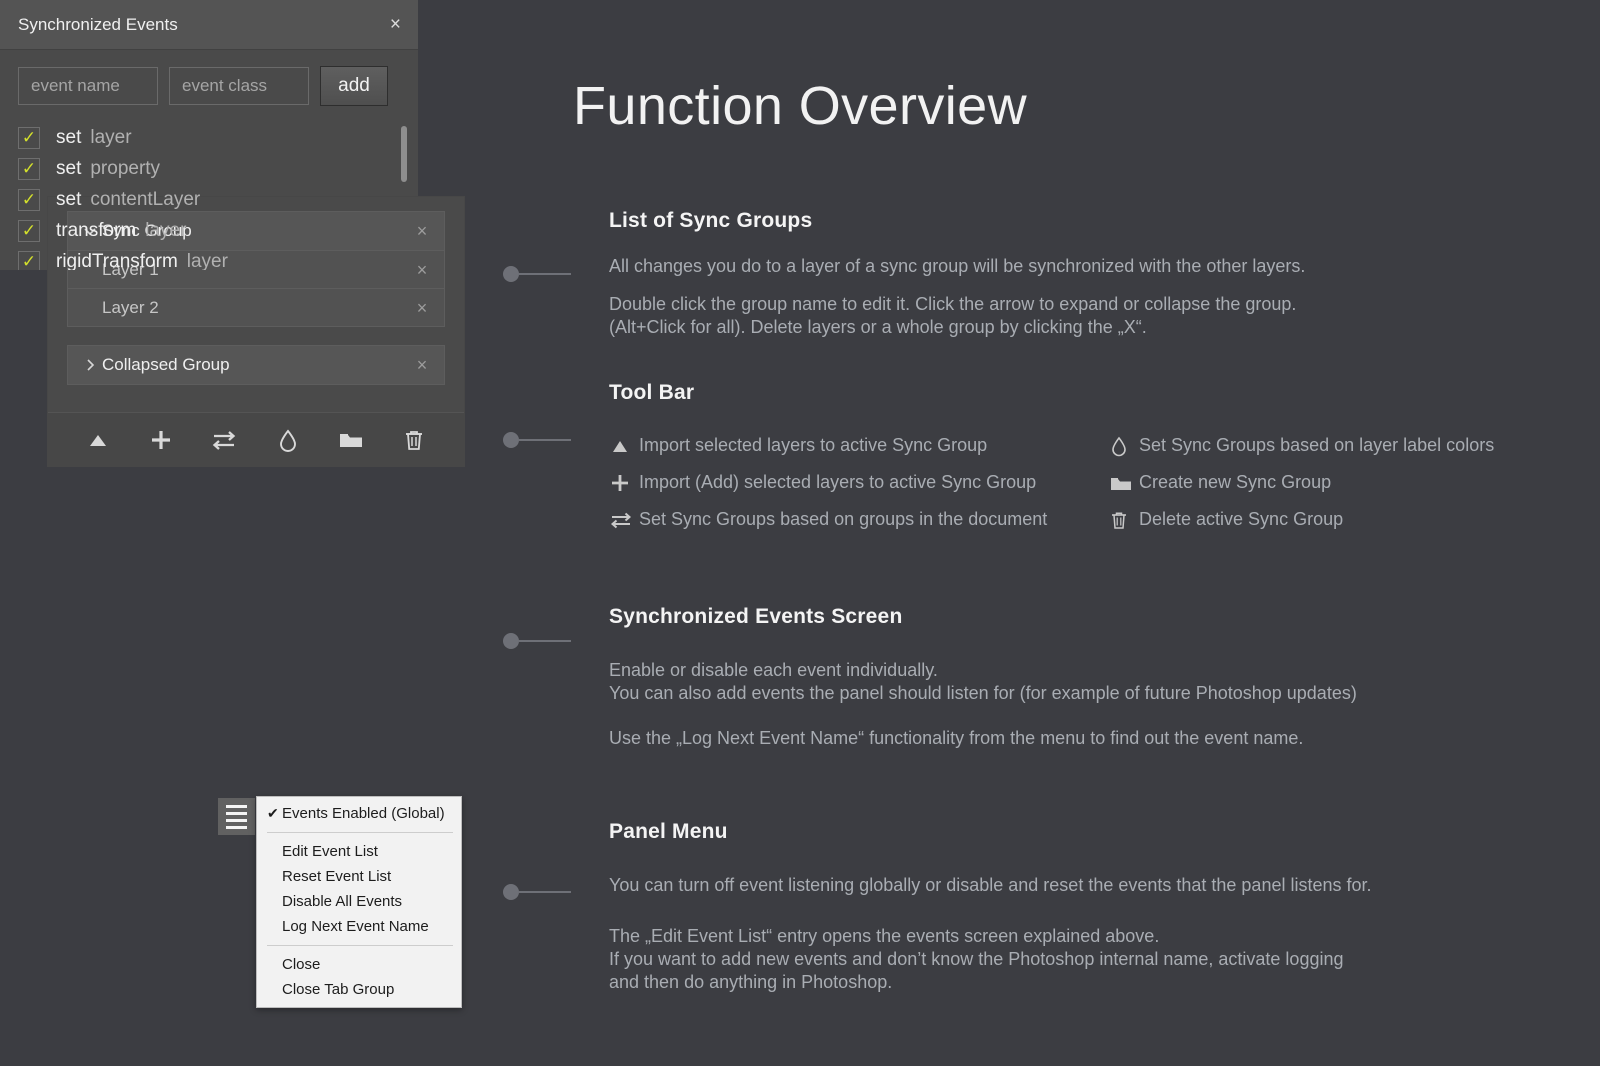 The width and height of the screenshot is (1600, 1066). I want to click on event-name: transform, so click(96, 230).